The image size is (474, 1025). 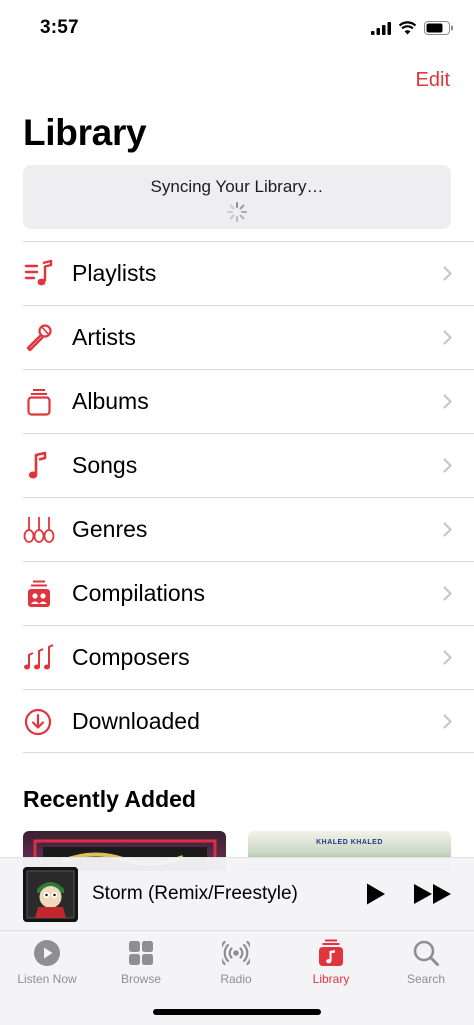 What do you see at coordinates (39, 402) in the screenshot?
I see `album-stack-icon` at bounding box center [39, 402].